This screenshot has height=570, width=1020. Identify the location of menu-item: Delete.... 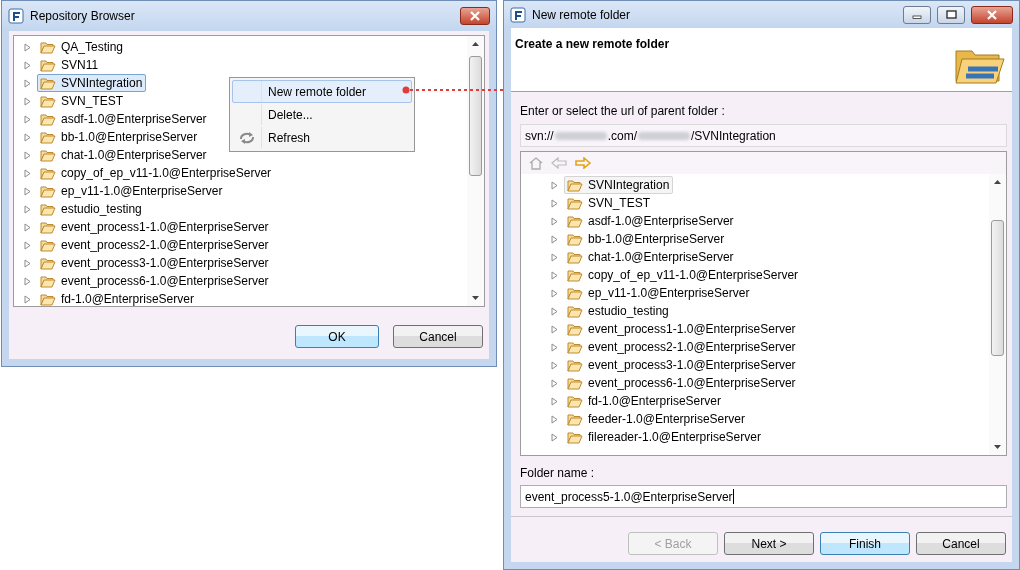
(322, 114).